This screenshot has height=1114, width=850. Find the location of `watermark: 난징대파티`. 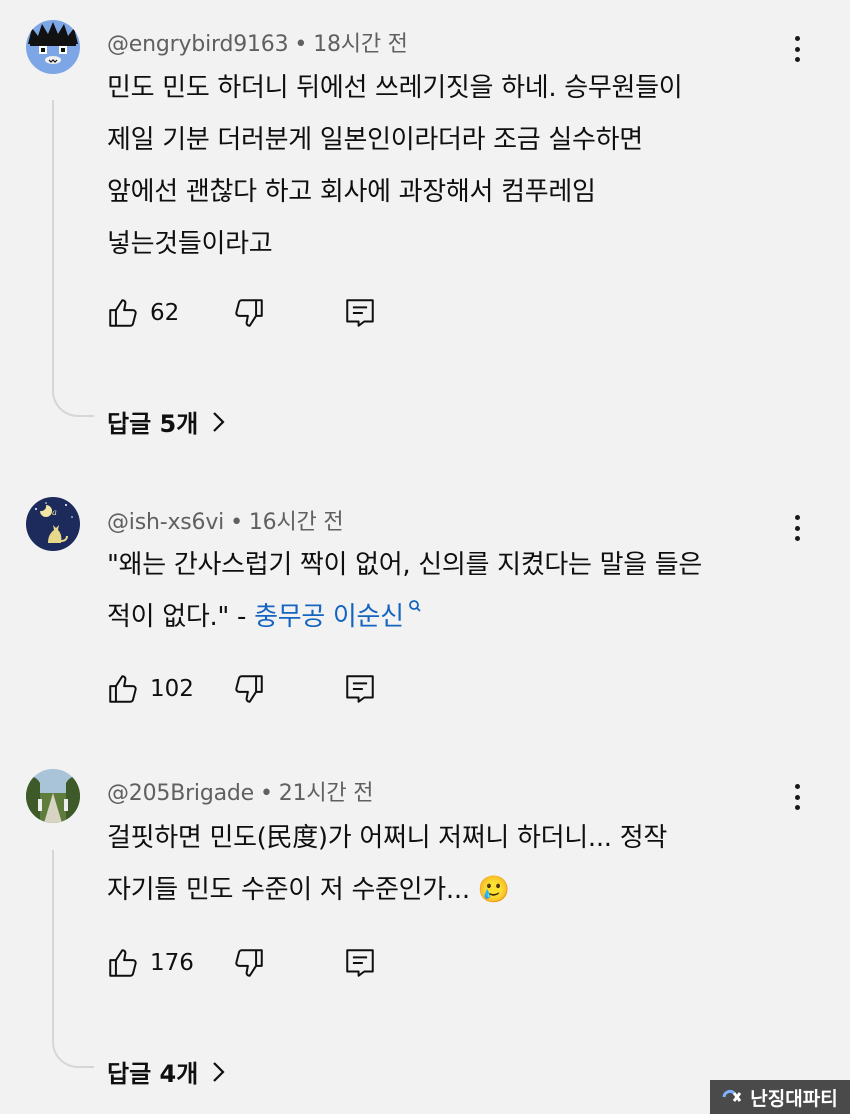

watermark: 난징대파티 is located at coordinates (780, 1097).